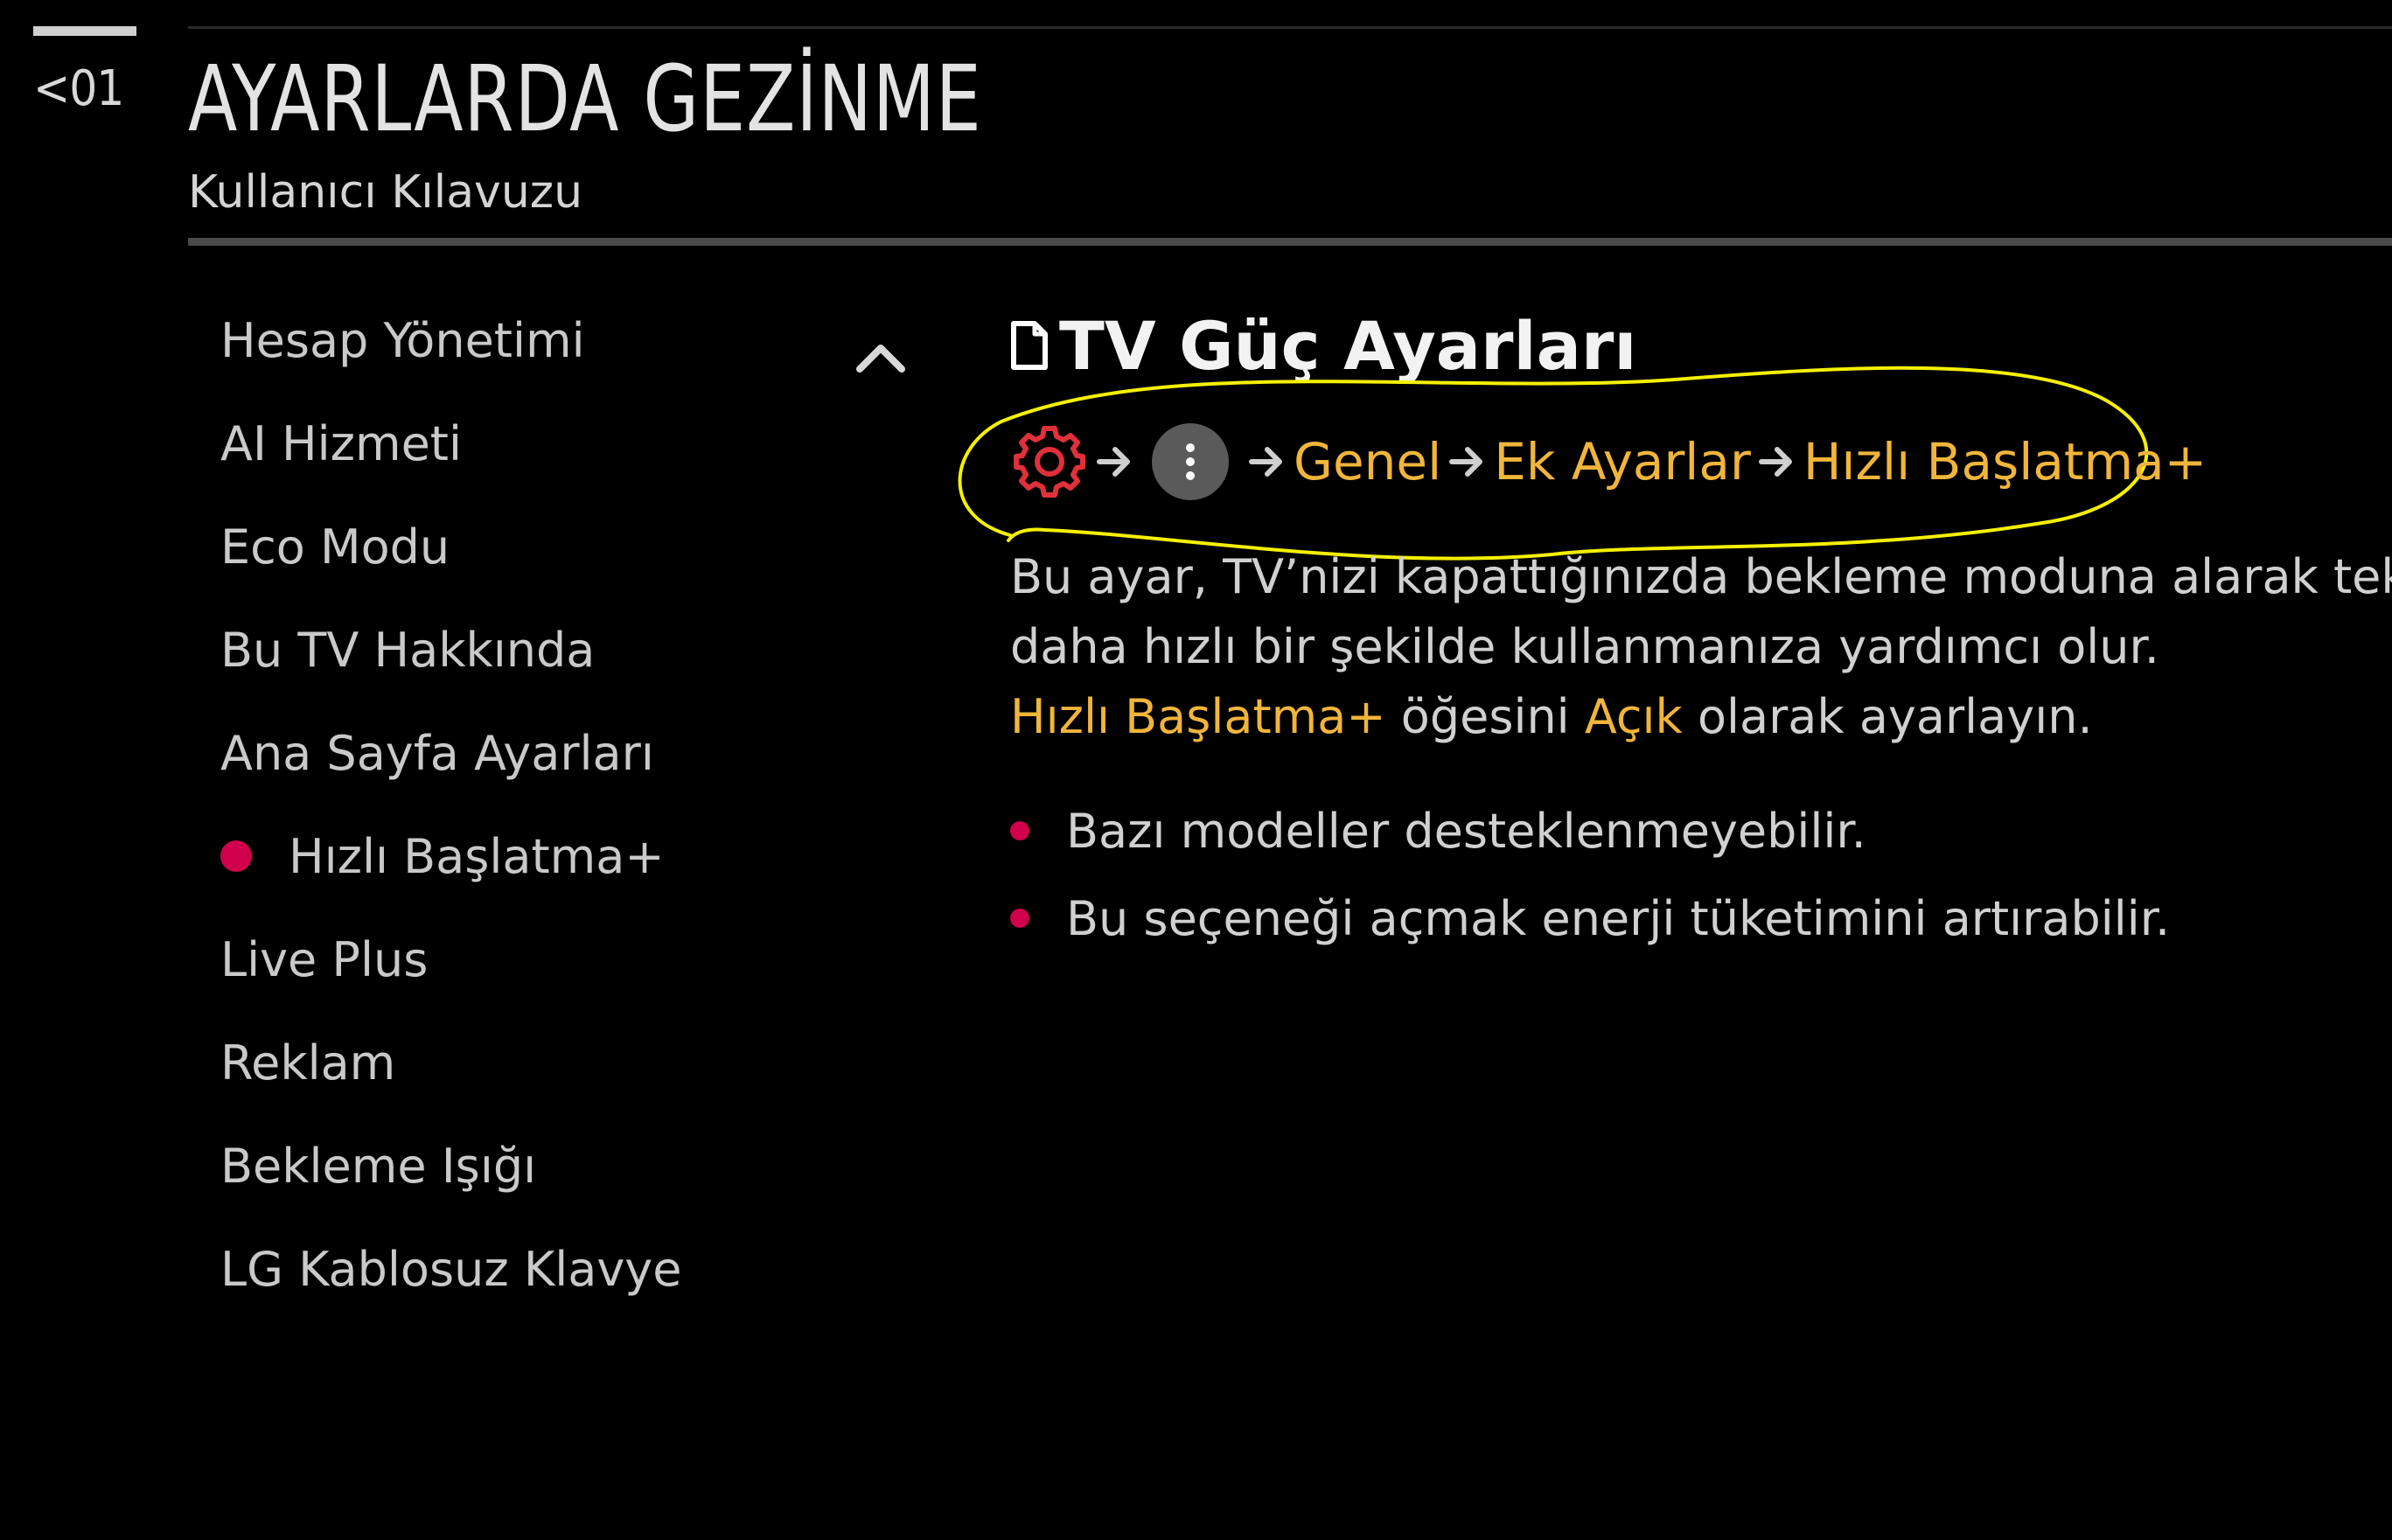 The height and width of the screenshot is (1540, 2392). Describe the element at coordinates (535, 1063) in the screenshot. I see `sidebar-item-reklam: Reklam` at that location.